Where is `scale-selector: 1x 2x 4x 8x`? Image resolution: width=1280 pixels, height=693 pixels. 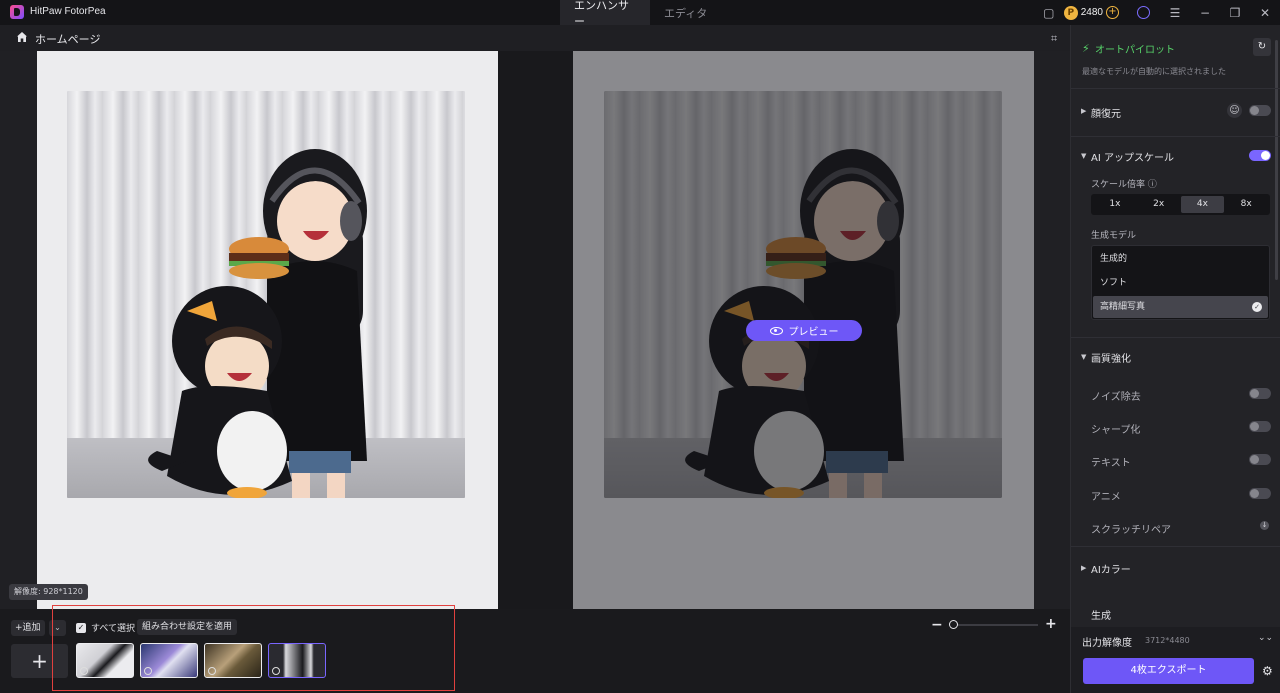 scale-selector: 1x 2x 4x 8x is located at coordinates (1180, 204).